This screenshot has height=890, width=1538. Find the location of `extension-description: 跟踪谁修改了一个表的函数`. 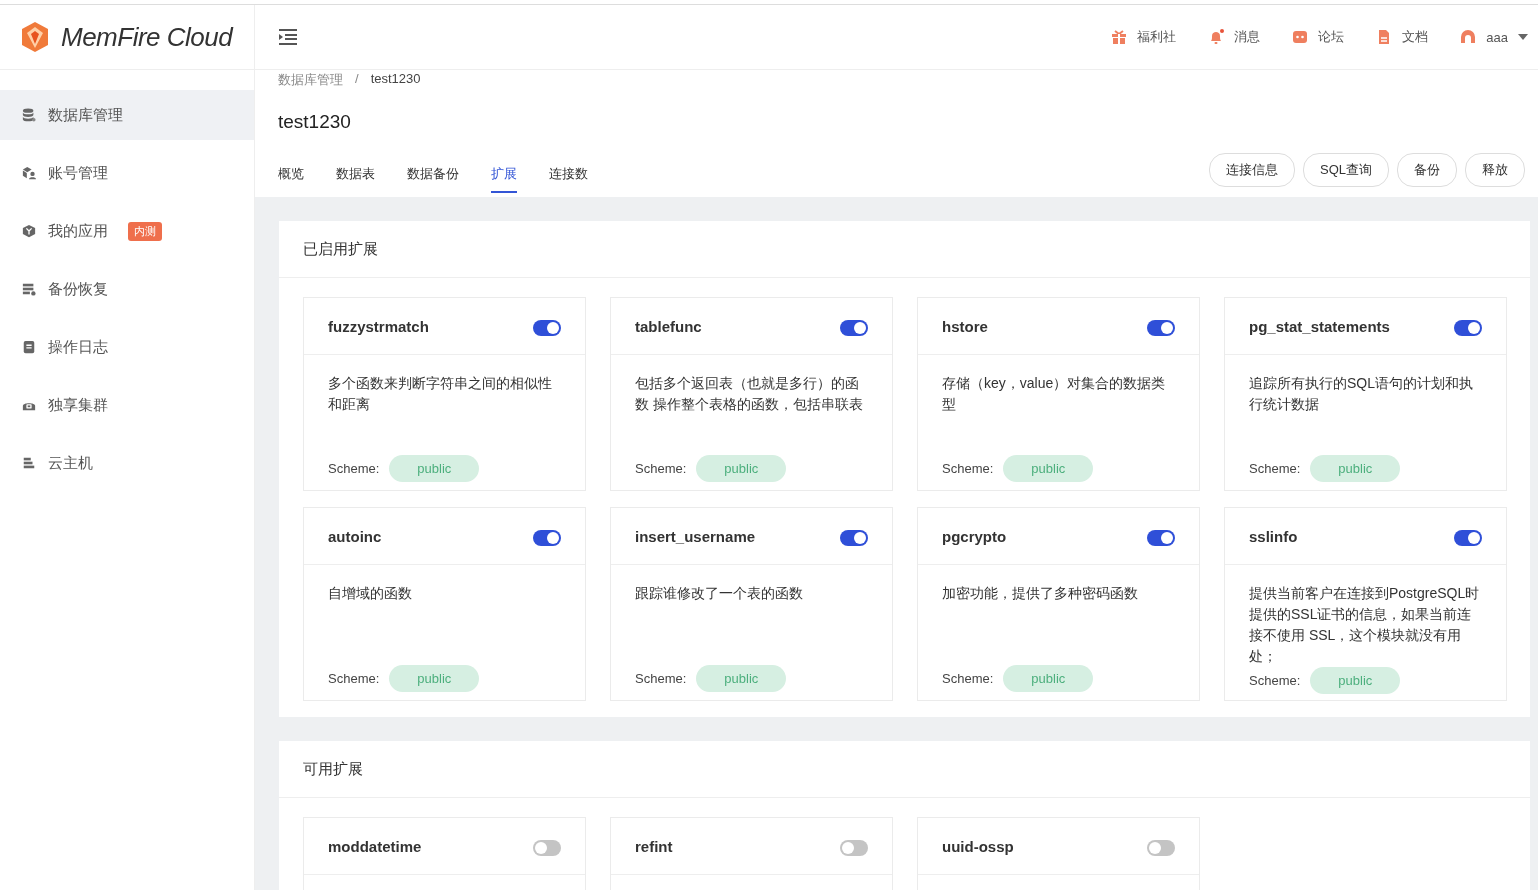

extension-description: 跟踪谁修改了一个表的函数 is located at coordinates (719, 593).